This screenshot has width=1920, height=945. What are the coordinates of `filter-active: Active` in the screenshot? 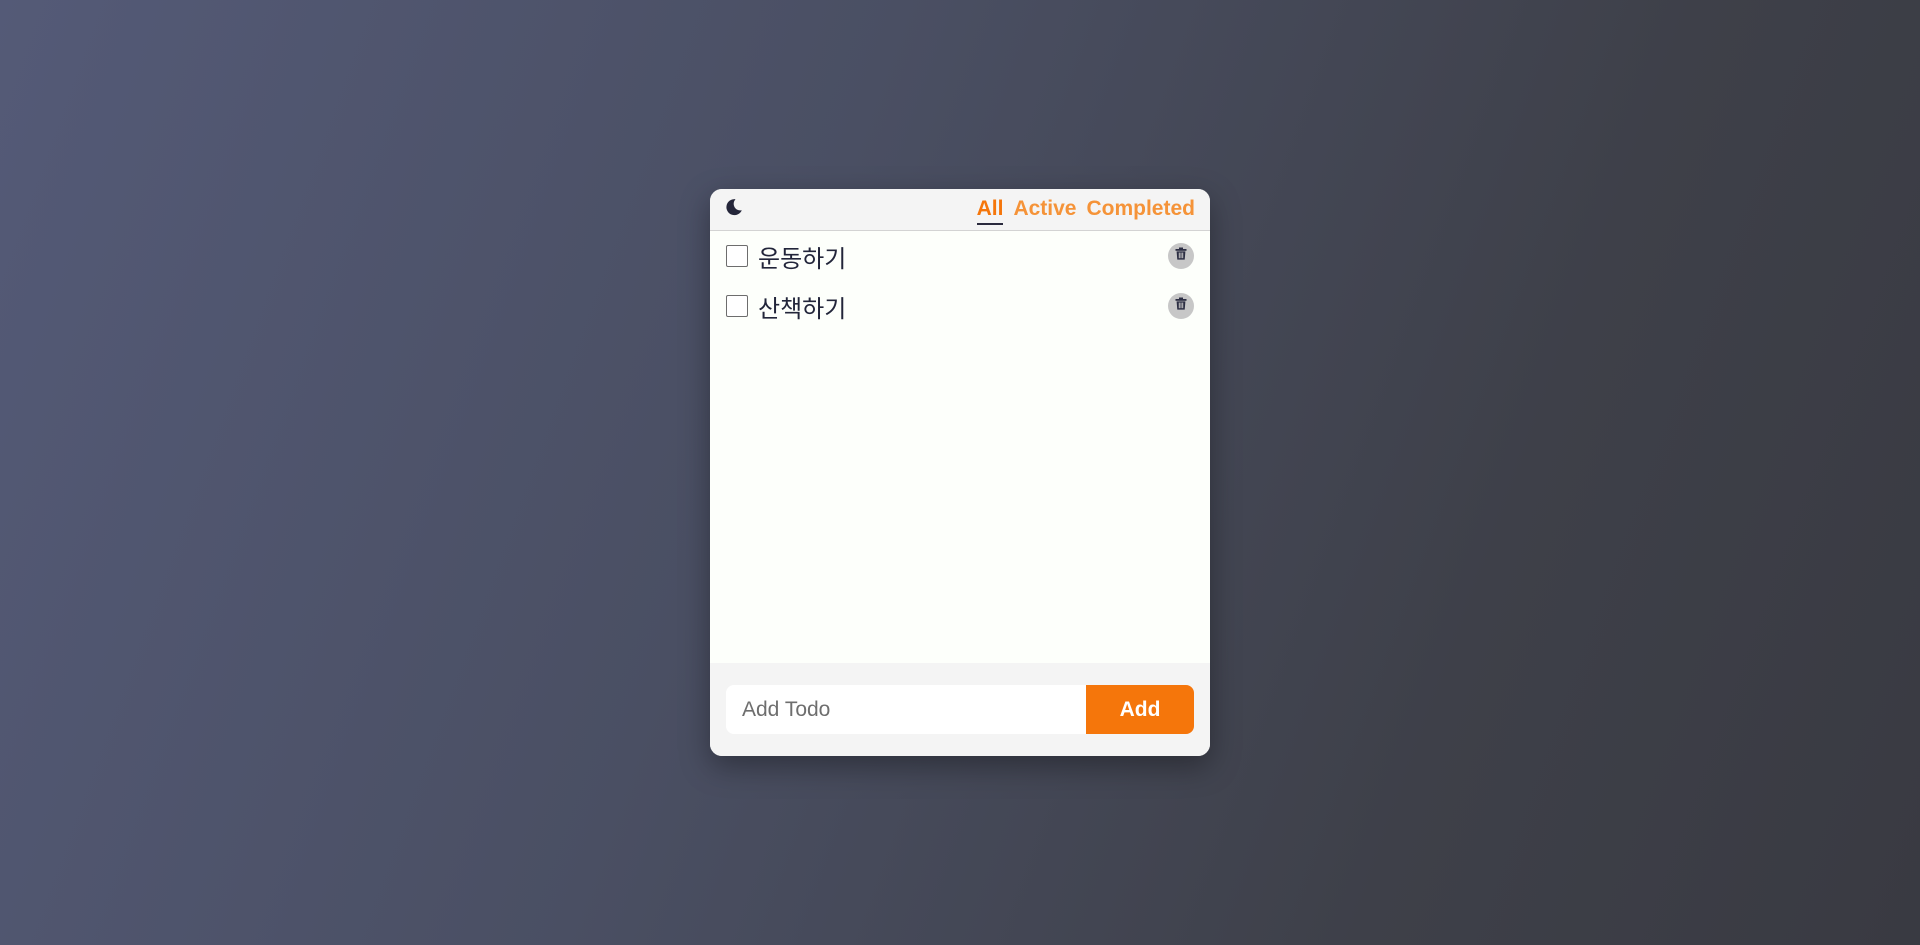 It's located at (1044, 210).